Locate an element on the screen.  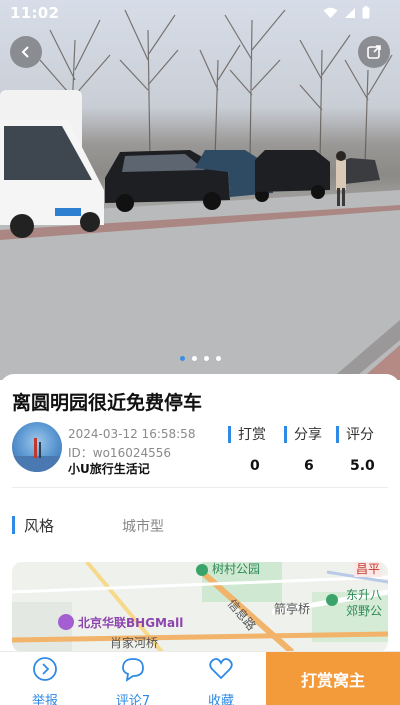
style-value: 城市型 is located at coordinates (143, 527).